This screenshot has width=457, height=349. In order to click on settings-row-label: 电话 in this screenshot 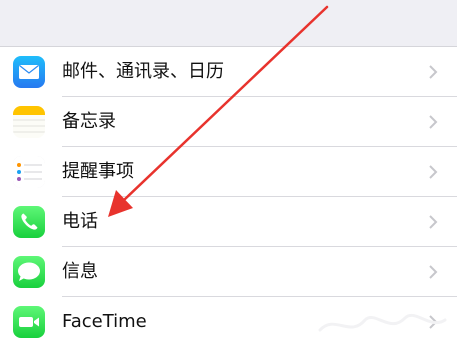, I will do `click(80, 221)`.